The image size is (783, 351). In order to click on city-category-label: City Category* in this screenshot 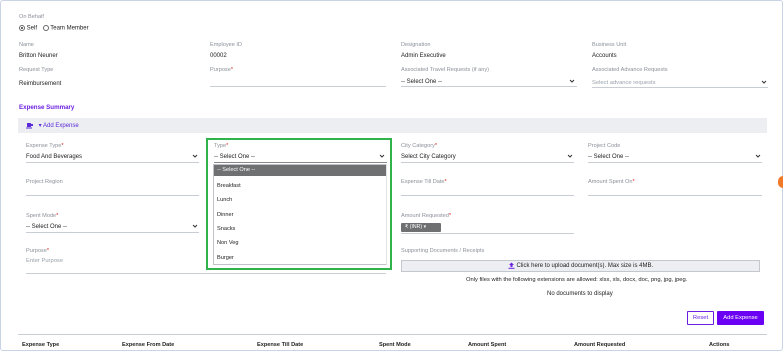, I will do `click(419, 146)`.